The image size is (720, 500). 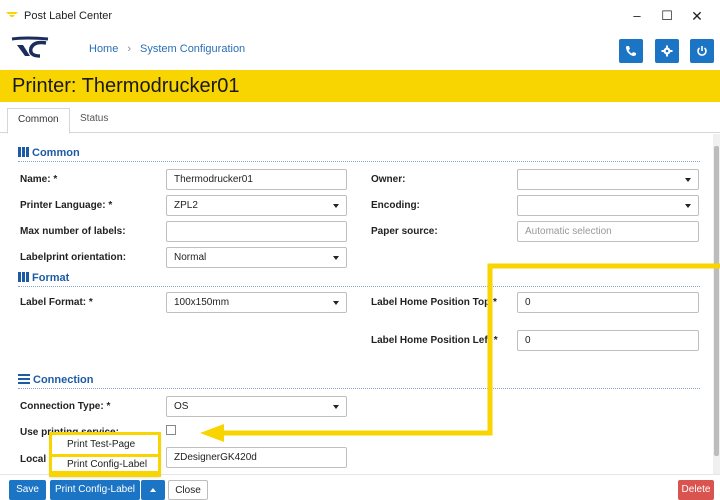 I want to click on max-labels-label: Max number of labels:, so click(x=73, y=231).